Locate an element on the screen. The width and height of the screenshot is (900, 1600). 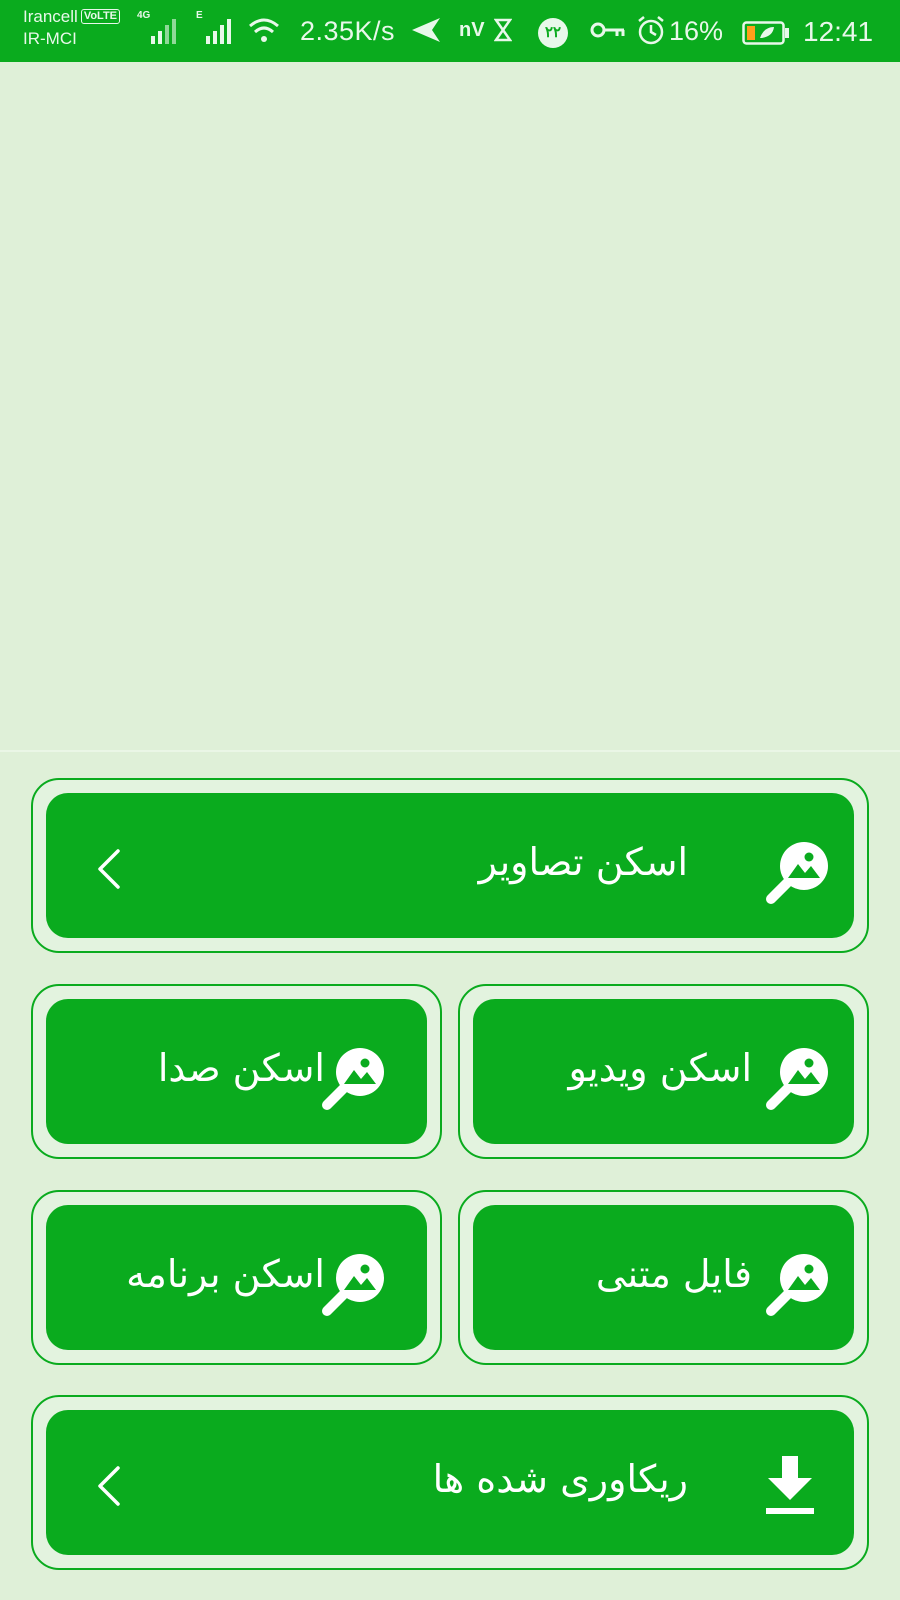
scan-video-frame: اسکن ویدیو is located at coordinates (663, 1071).